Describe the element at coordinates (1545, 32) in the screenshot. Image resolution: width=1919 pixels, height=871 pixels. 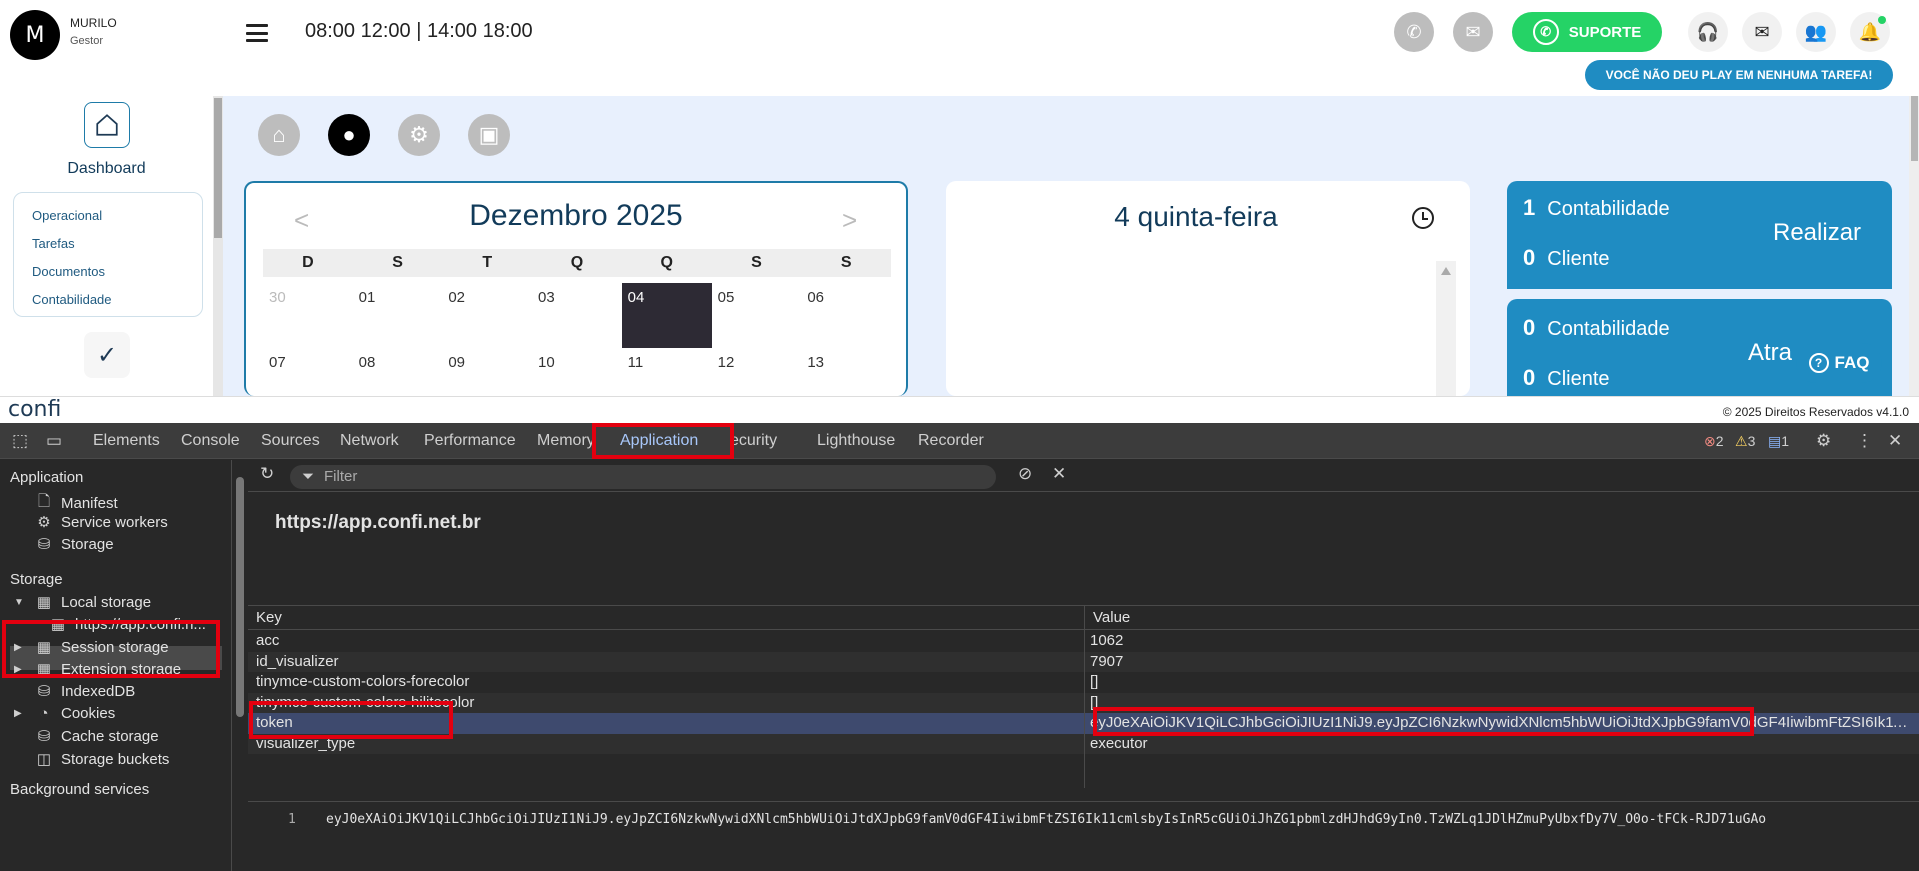
I see `whatsapp-icon: ✆` at that location.